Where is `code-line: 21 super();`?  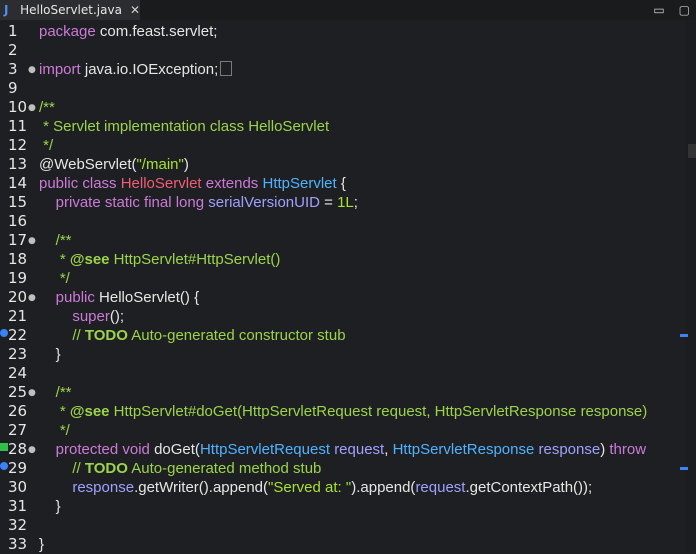 code-line: 21 super(); is located at coordinates (342, 316).